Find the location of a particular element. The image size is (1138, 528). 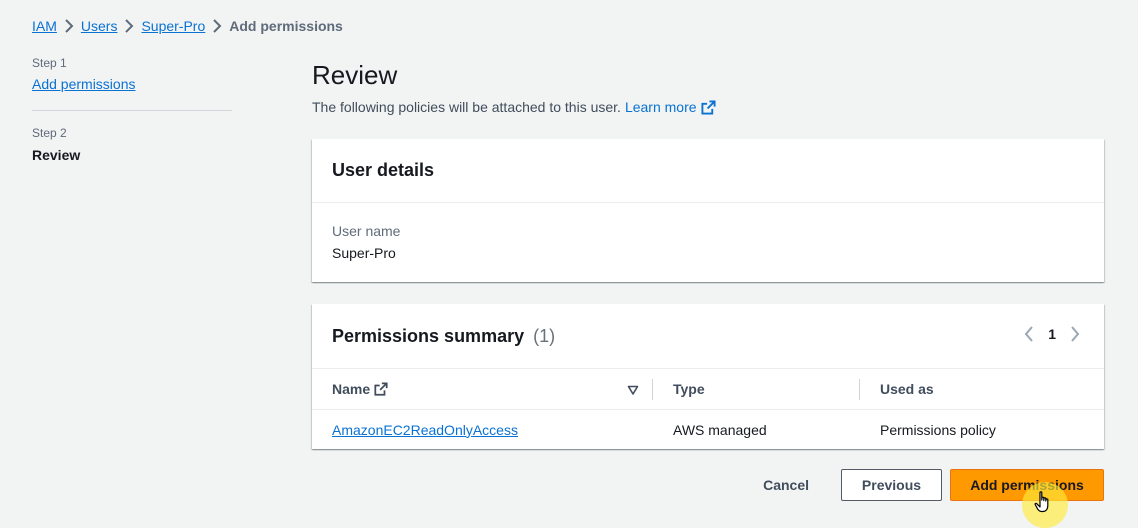

previous-button: Previous is located at coordinates (891, 485).